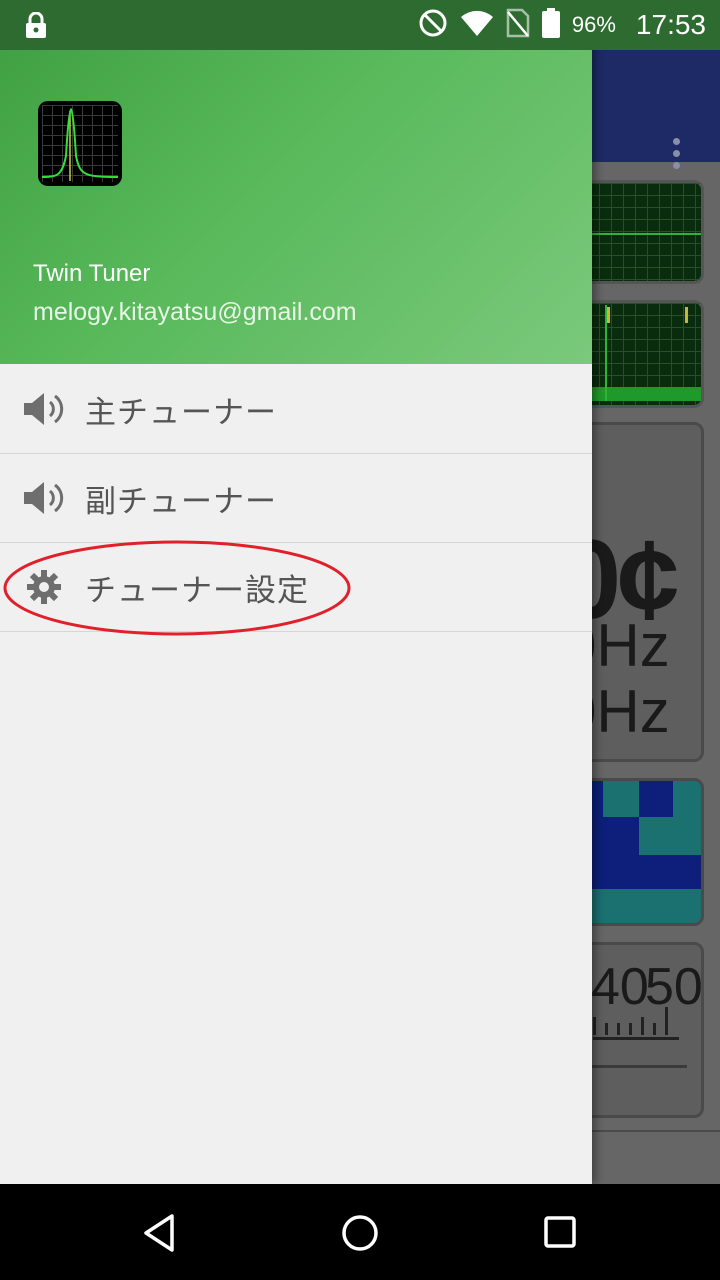 This screenshot has height=1280, width=720. Describe the element at coordinates (433, 25) in the screenshot. I see `do-not-disturb-icon` at that location.